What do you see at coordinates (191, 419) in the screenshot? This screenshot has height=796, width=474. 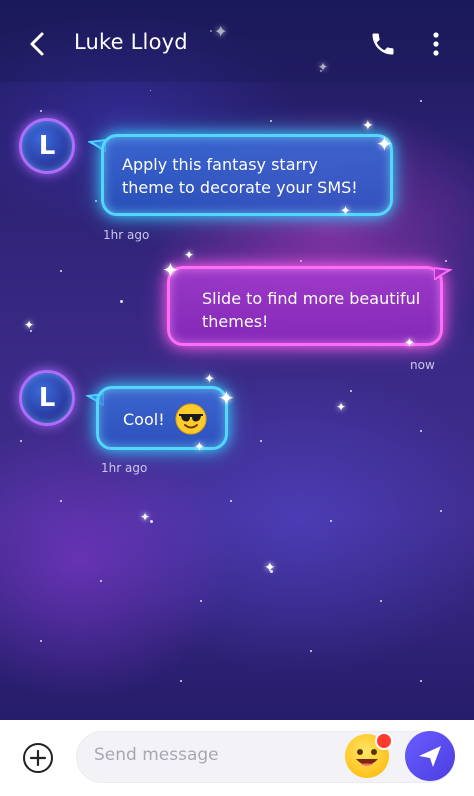 I see `sunglasses-emoji-icon` at bounding box center [191, 419].